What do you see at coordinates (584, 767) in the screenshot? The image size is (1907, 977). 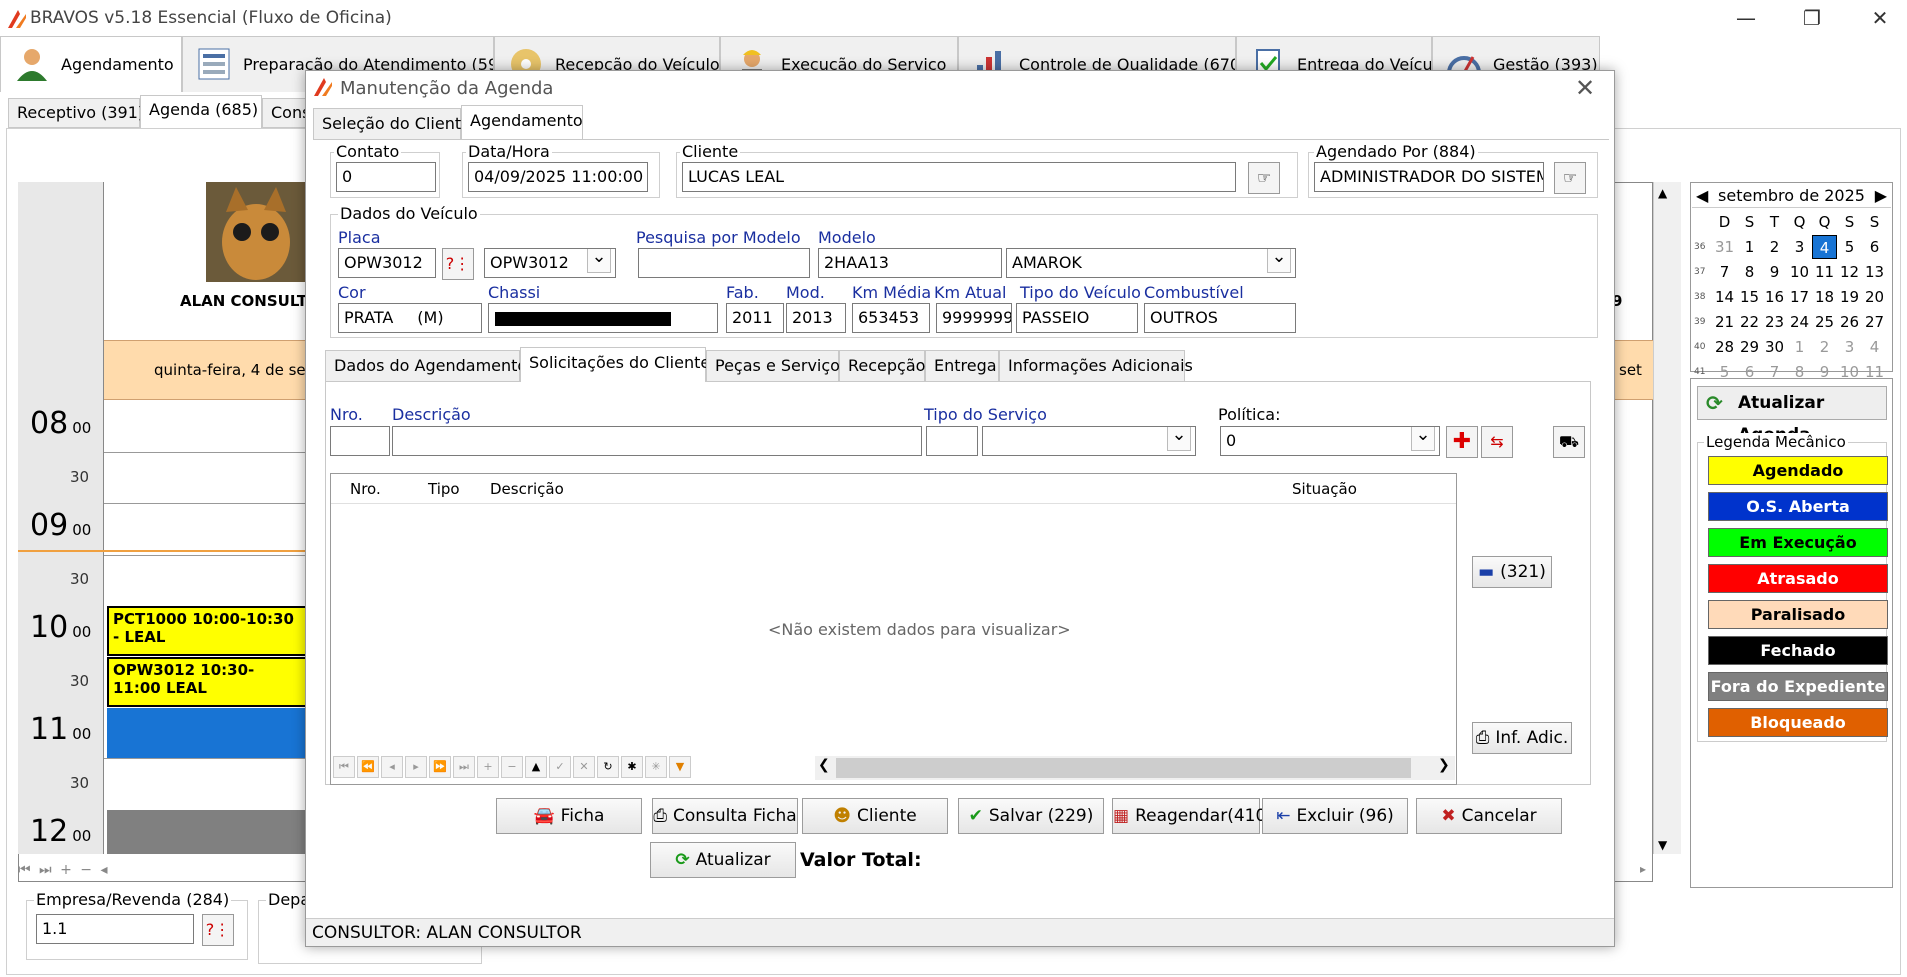 I see `nav-cancel-icon: ✕` at bounding box center [584, 767].